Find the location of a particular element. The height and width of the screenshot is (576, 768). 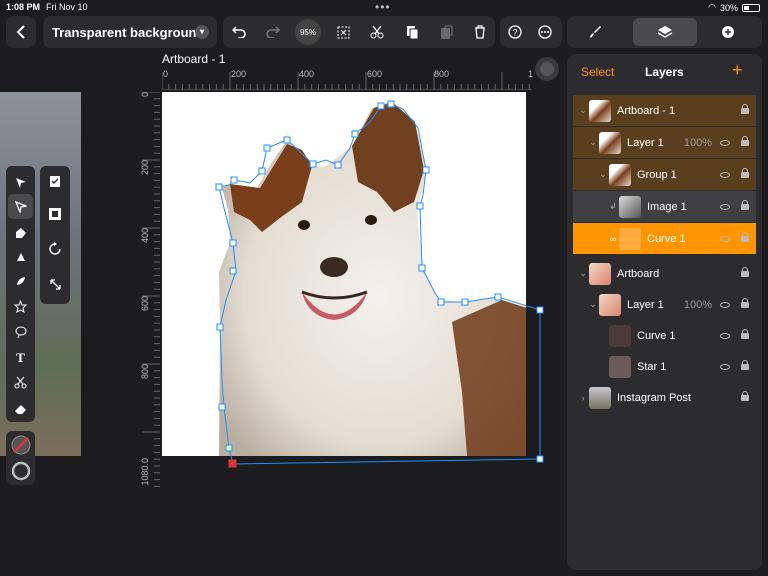

scissors-tool-icon is located at coordinates (20, 382).